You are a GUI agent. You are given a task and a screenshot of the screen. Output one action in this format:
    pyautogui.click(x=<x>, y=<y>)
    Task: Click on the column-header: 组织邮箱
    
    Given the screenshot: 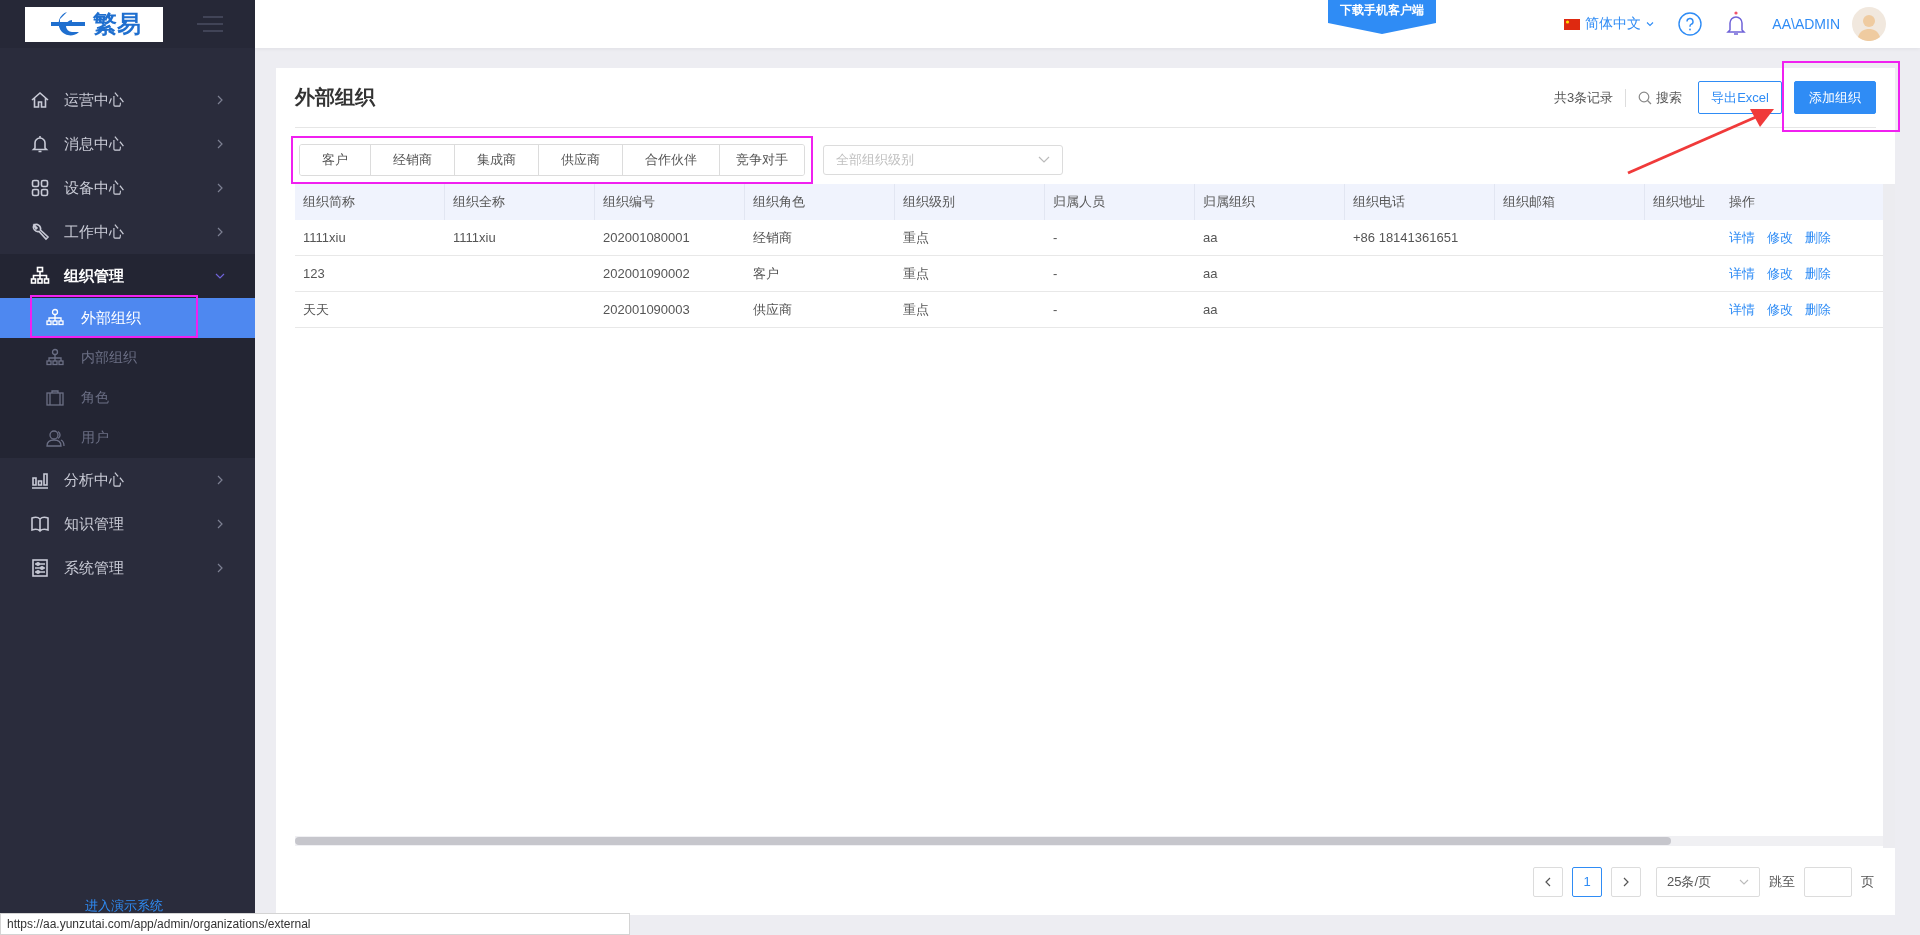 What is the action you would take?
    pyautogui.click(x=1570, y=202)
    